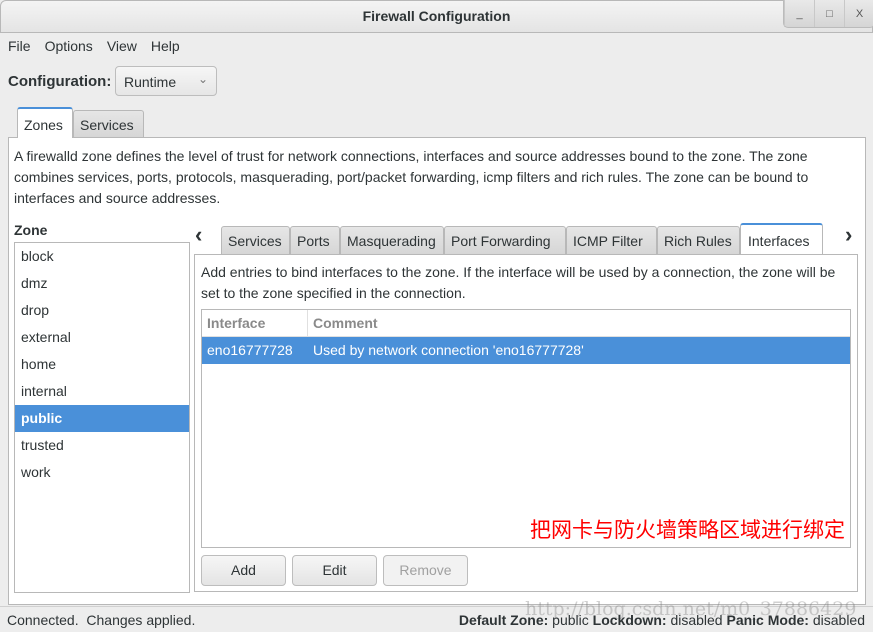 The image size is (873, 632). Describe the element at coordinates (250, 350) in the screenshot. I see `cell-interface: eno16777728` at that location.